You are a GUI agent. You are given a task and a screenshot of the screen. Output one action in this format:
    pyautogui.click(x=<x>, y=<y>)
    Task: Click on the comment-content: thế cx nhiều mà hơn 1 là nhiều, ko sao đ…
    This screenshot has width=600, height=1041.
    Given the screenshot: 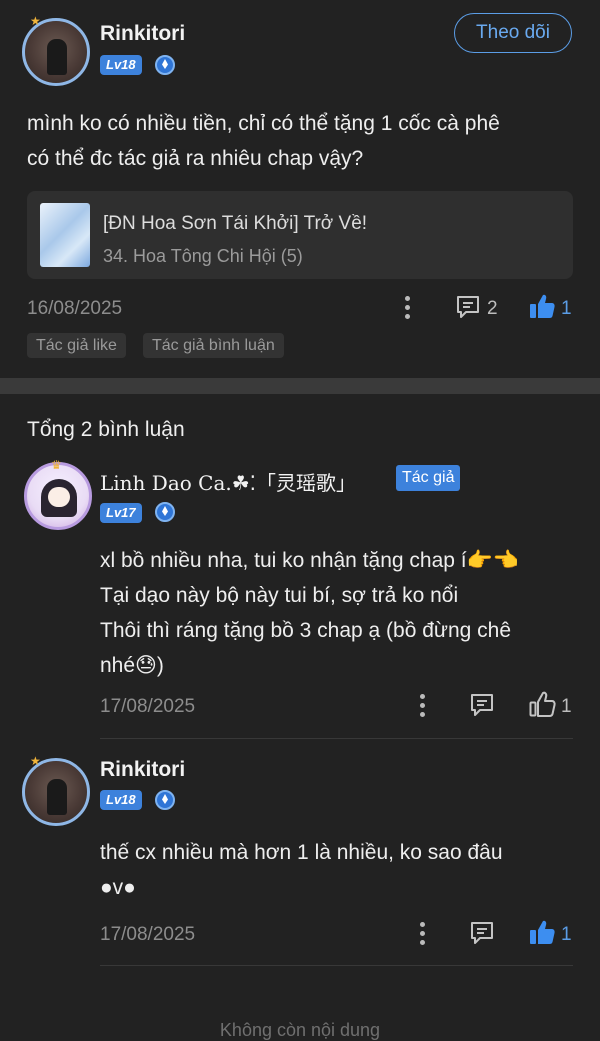 What is the action you would take?
    pyautogui.click(x=301, y=870)
    